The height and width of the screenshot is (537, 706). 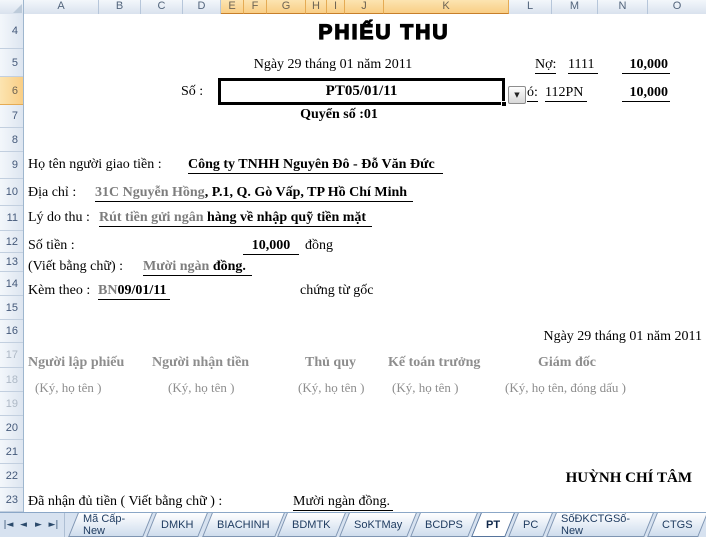 What do you see at coordinates (271, 246) in the screenshot?
I see `amount-value: 10,000` at bounding box center [271, 246].